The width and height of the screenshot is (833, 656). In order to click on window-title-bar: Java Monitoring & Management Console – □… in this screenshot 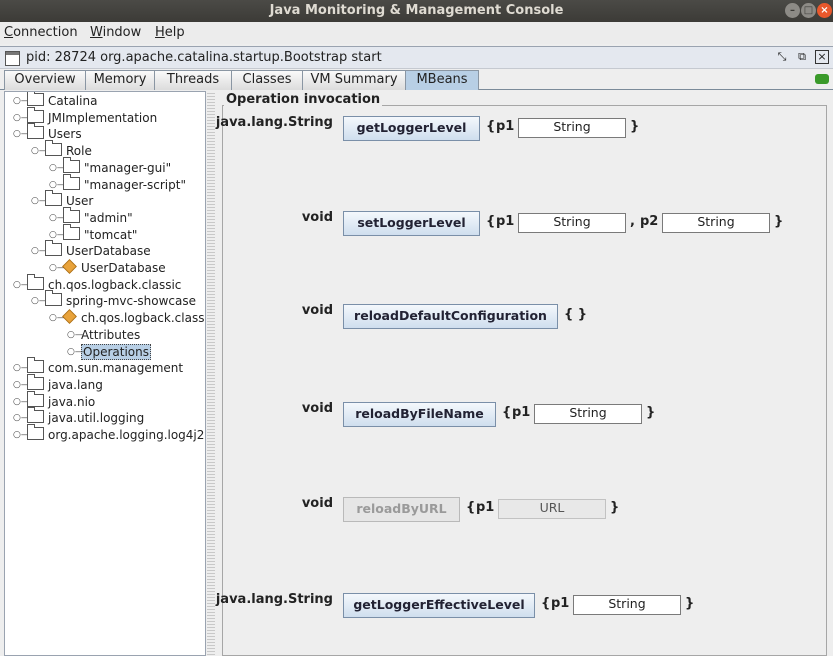, I will do `click(416, 11)`.